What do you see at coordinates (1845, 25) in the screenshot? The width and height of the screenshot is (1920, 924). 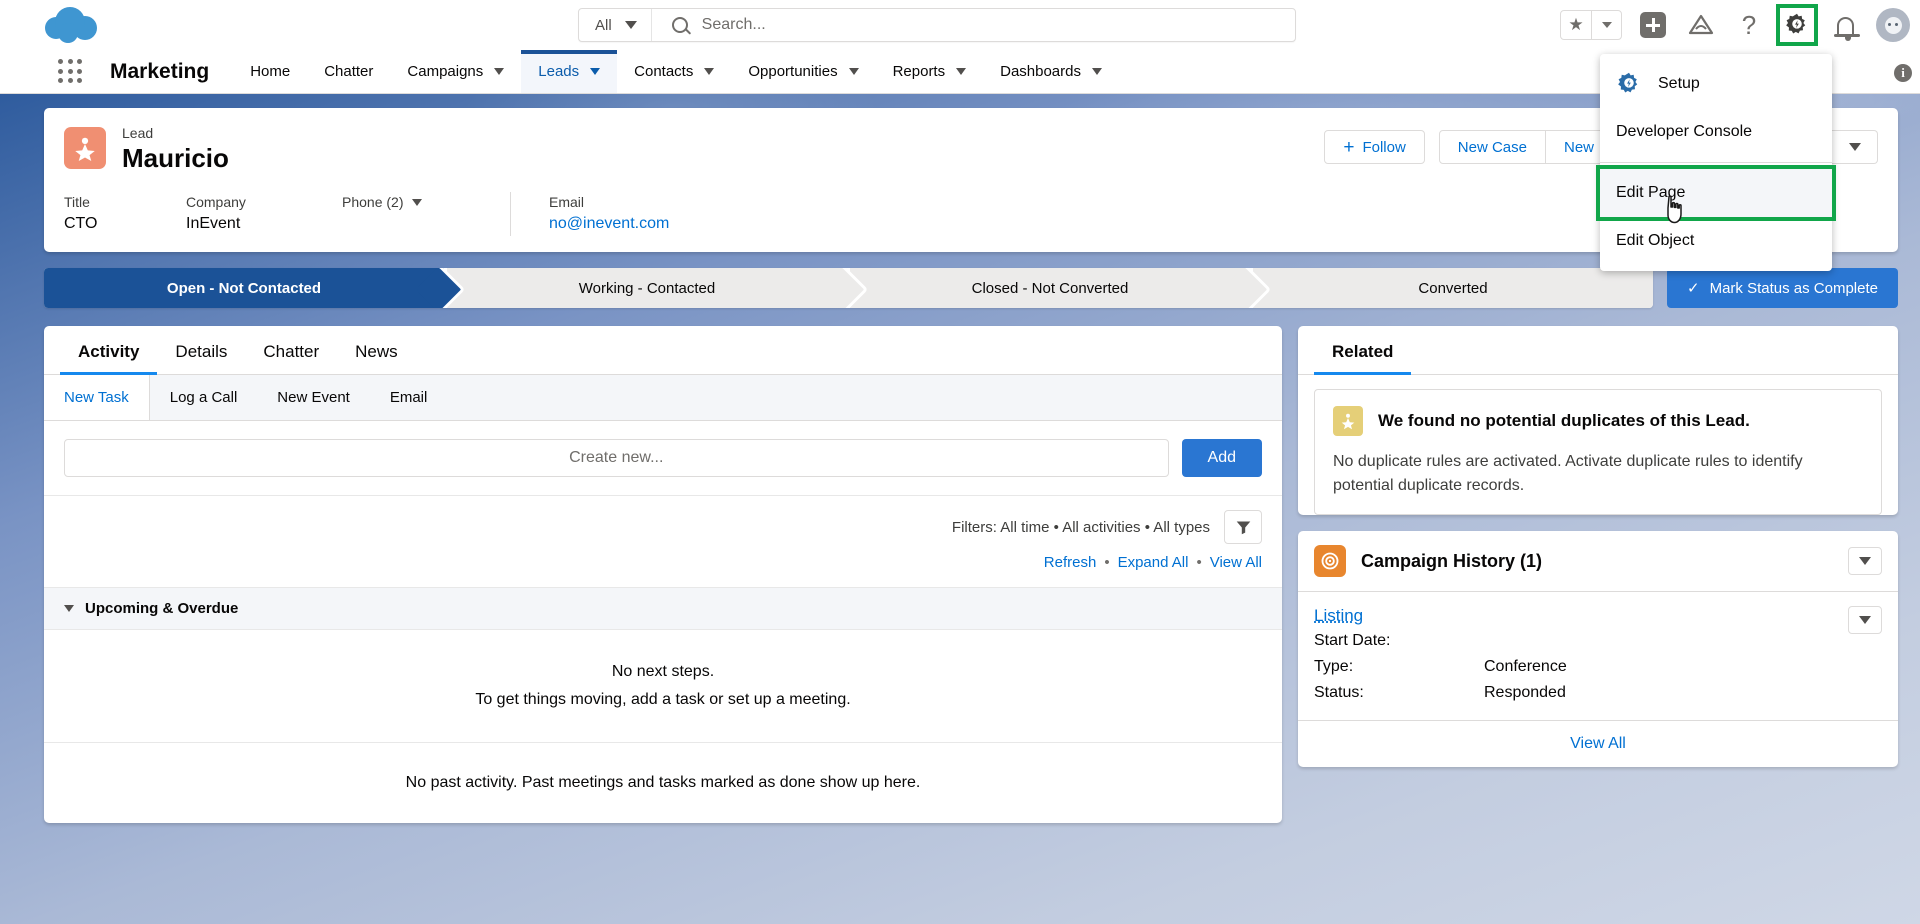 I see `bell-icon` at bounding box center [1845, 25].